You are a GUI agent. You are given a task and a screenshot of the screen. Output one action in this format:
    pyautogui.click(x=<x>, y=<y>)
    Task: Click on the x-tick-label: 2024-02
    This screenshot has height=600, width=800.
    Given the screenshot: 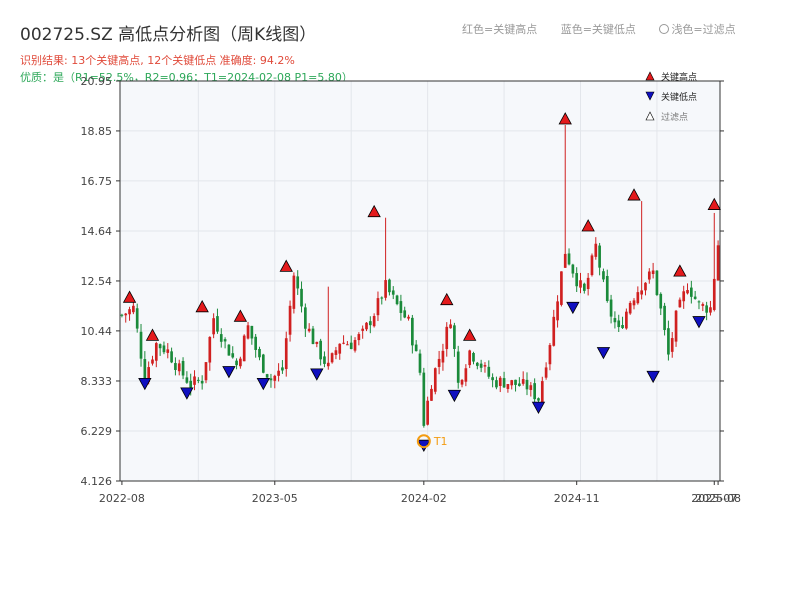 What is the action you would take?
    pyautogui.click(x=424, y=498)
    